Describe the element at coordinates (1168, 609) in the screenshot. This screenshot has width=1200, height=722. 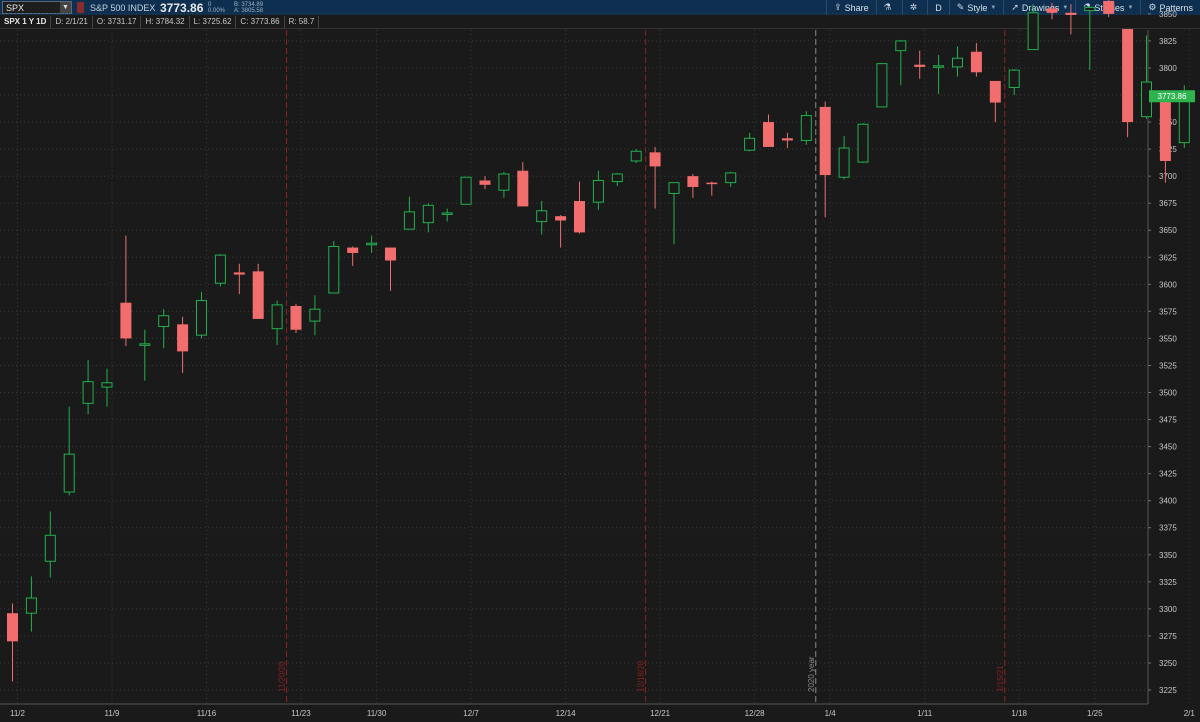
I see `y-tick-label: 3300` at that location.